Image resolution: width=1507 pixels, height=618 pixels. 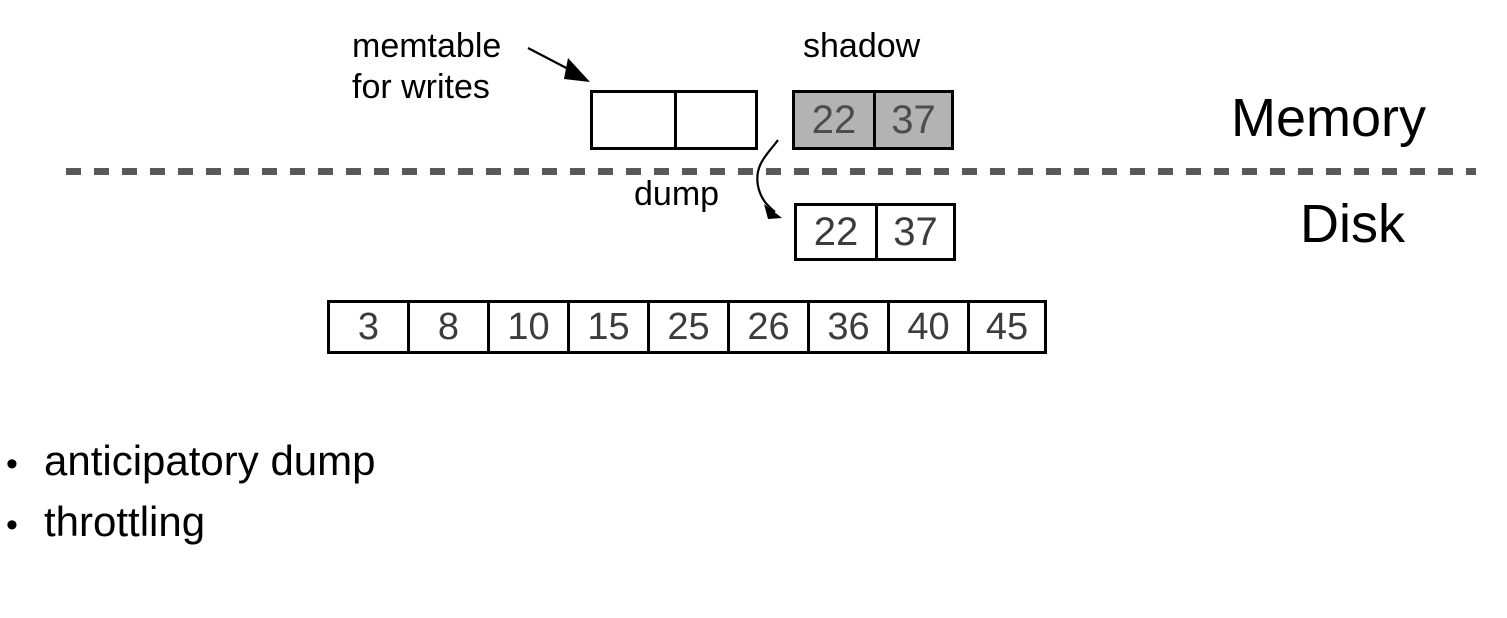 What do you see at coordinates (832, 120) in the screenshot?
I see `shadow-cell: 22` at bounding box center [832, 120].